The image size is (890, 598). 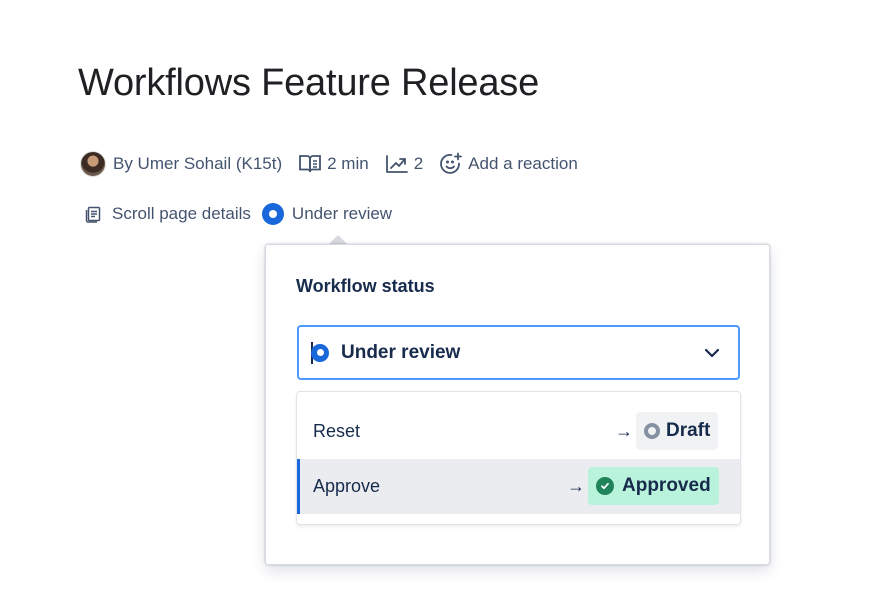 I want to click on transition-action: Approve, so click(x=346, y=486).